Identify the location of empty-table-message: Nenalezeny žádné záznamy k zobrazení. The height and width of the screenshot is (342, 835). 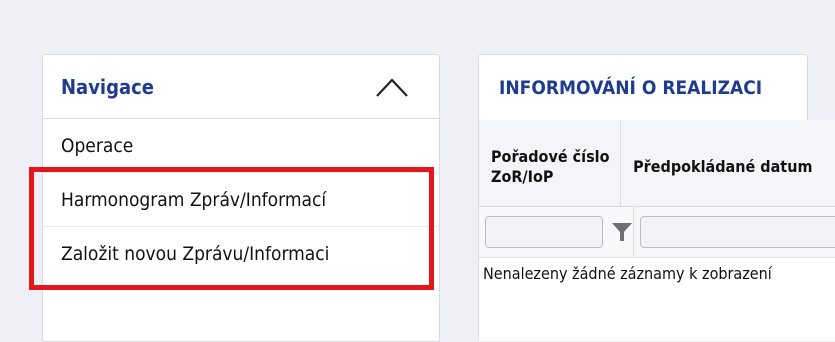
(627, 273).